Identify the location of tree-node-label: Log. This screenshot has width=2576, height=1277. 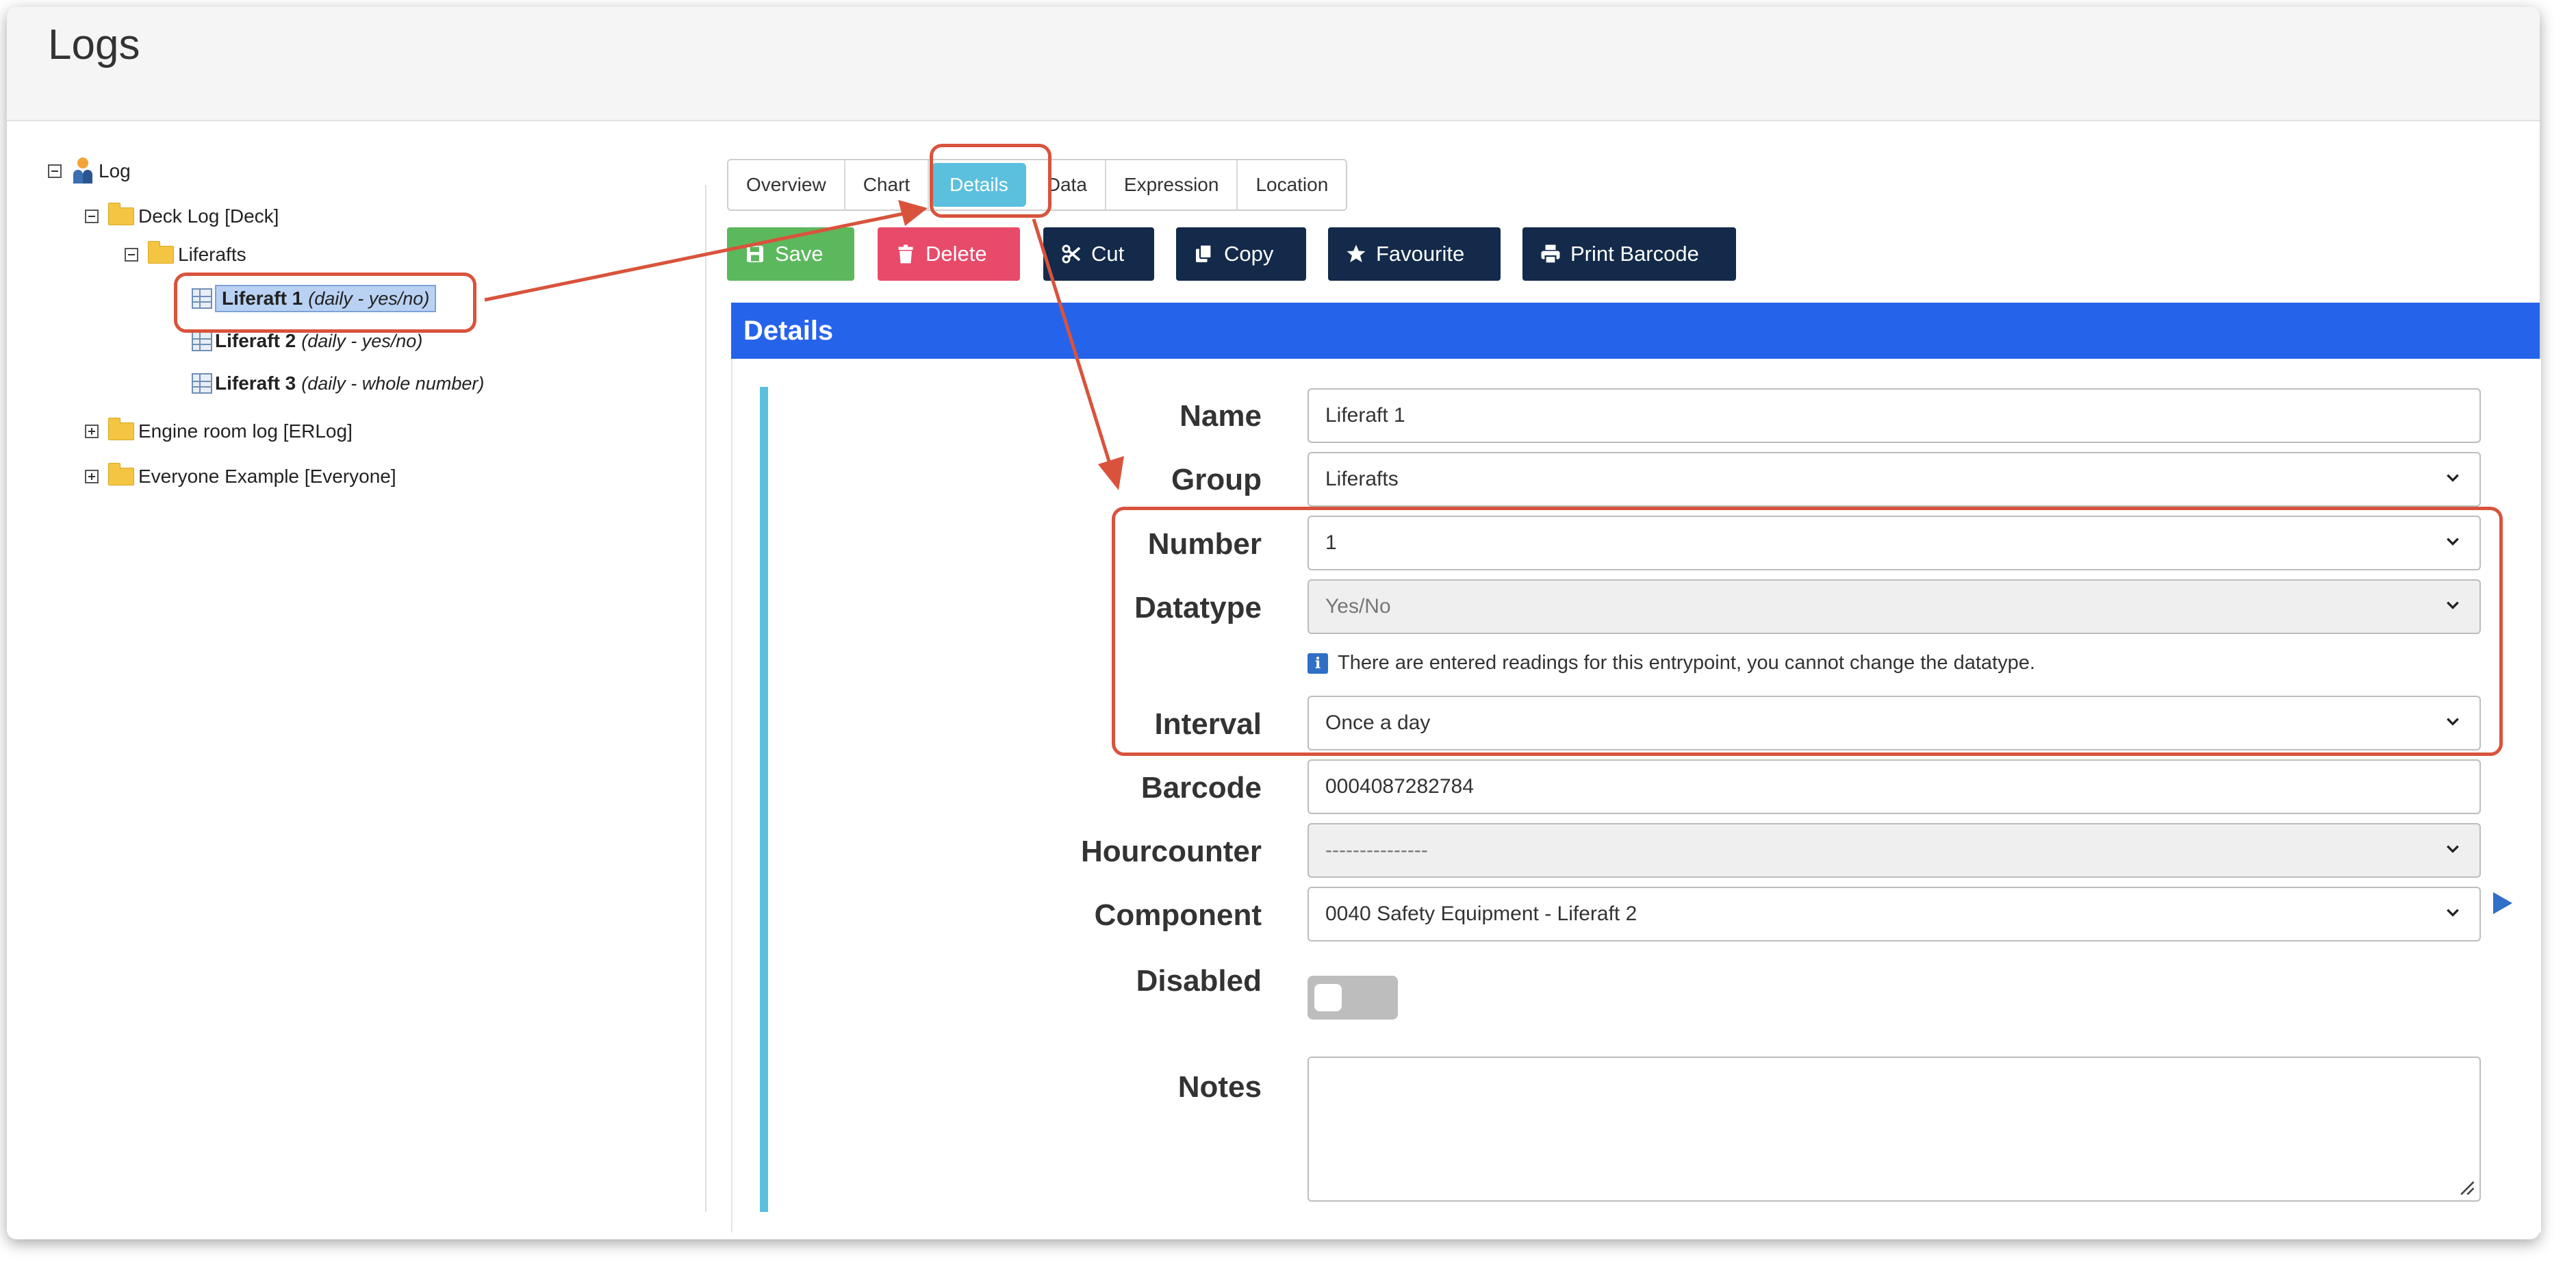
(115, 170).